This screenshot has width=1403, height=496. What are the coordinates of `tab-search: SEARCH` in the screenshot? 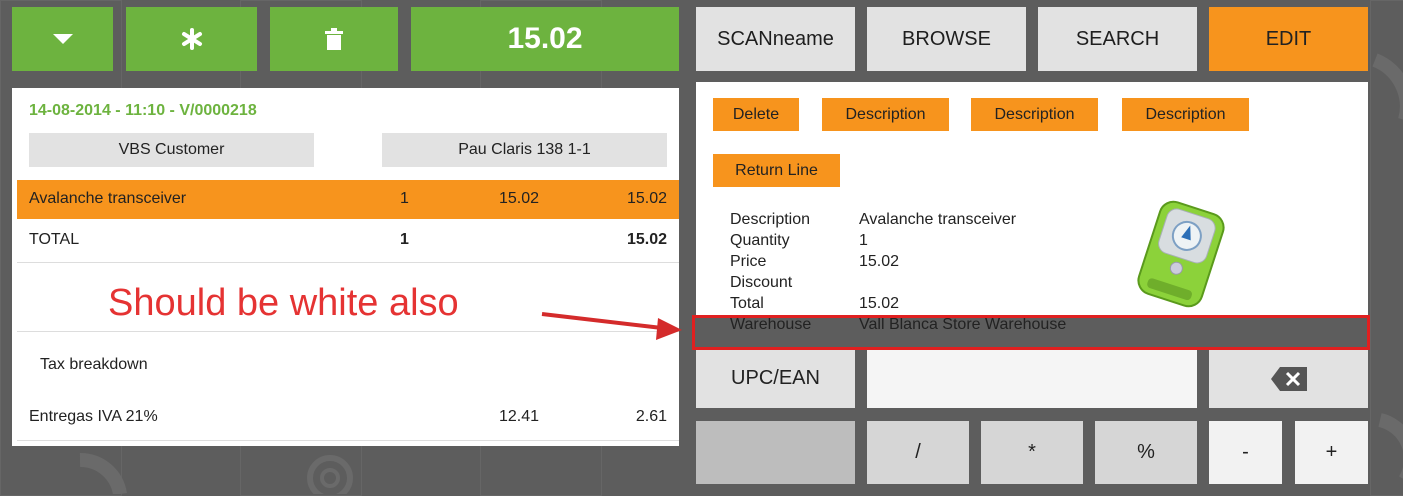 It's located at (1117, 39).